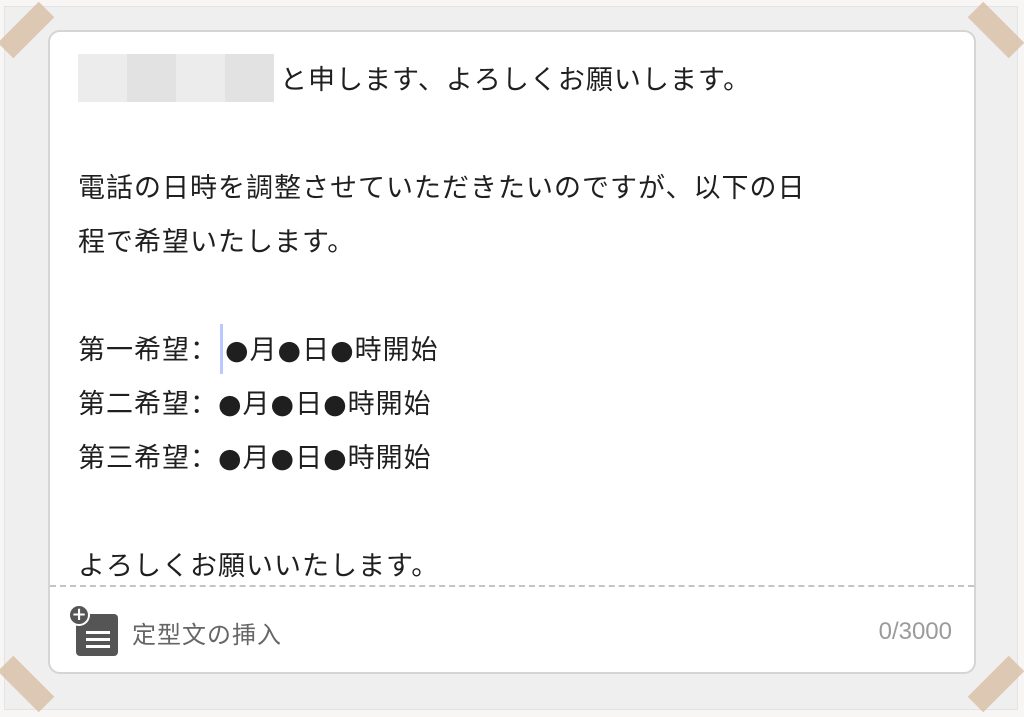 Image resolution: width=1024 pixels, height=717 pixels. What do you see at coordinates (221, 348) in the screenshot?
I see `text-cursor` at bounding box center [221, 348].